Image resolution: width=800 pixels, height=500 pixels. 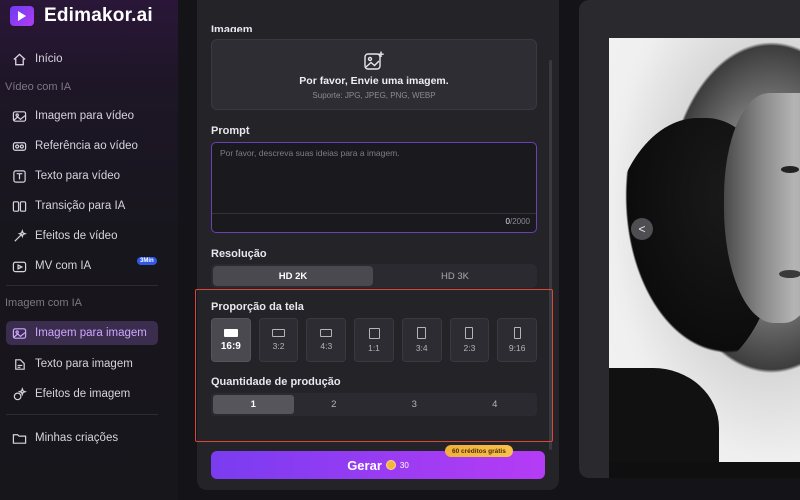 What do you see at coordinates (19, 364) in the screenshot?
I see `text-image-icon` at bounding box center [19, 364].